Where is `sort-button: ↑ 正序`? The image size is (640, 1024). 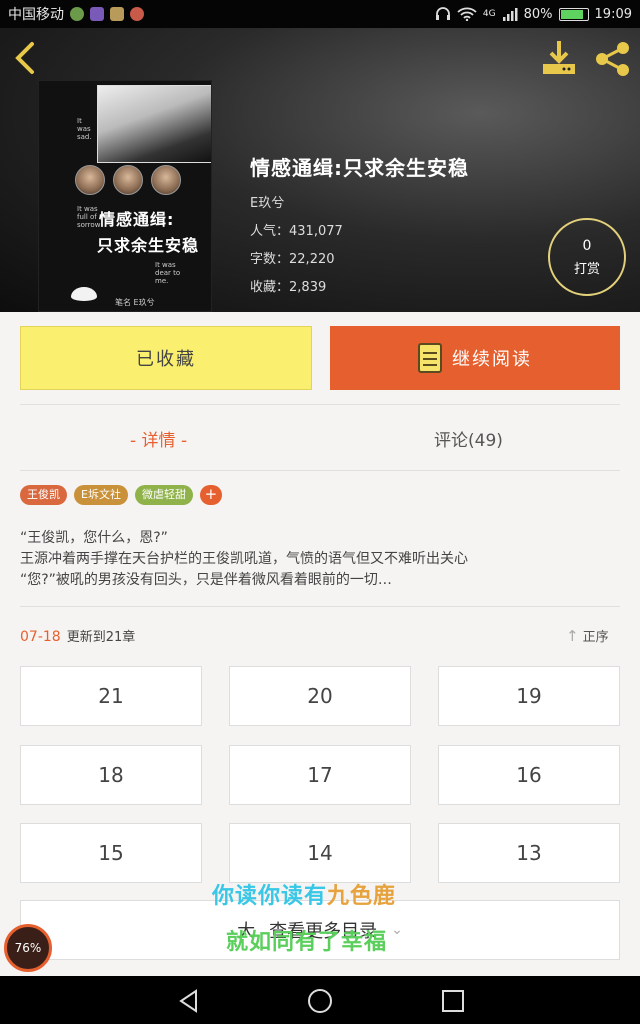 sort-button: ↑ 正序 is located at coordinates (587, 636).